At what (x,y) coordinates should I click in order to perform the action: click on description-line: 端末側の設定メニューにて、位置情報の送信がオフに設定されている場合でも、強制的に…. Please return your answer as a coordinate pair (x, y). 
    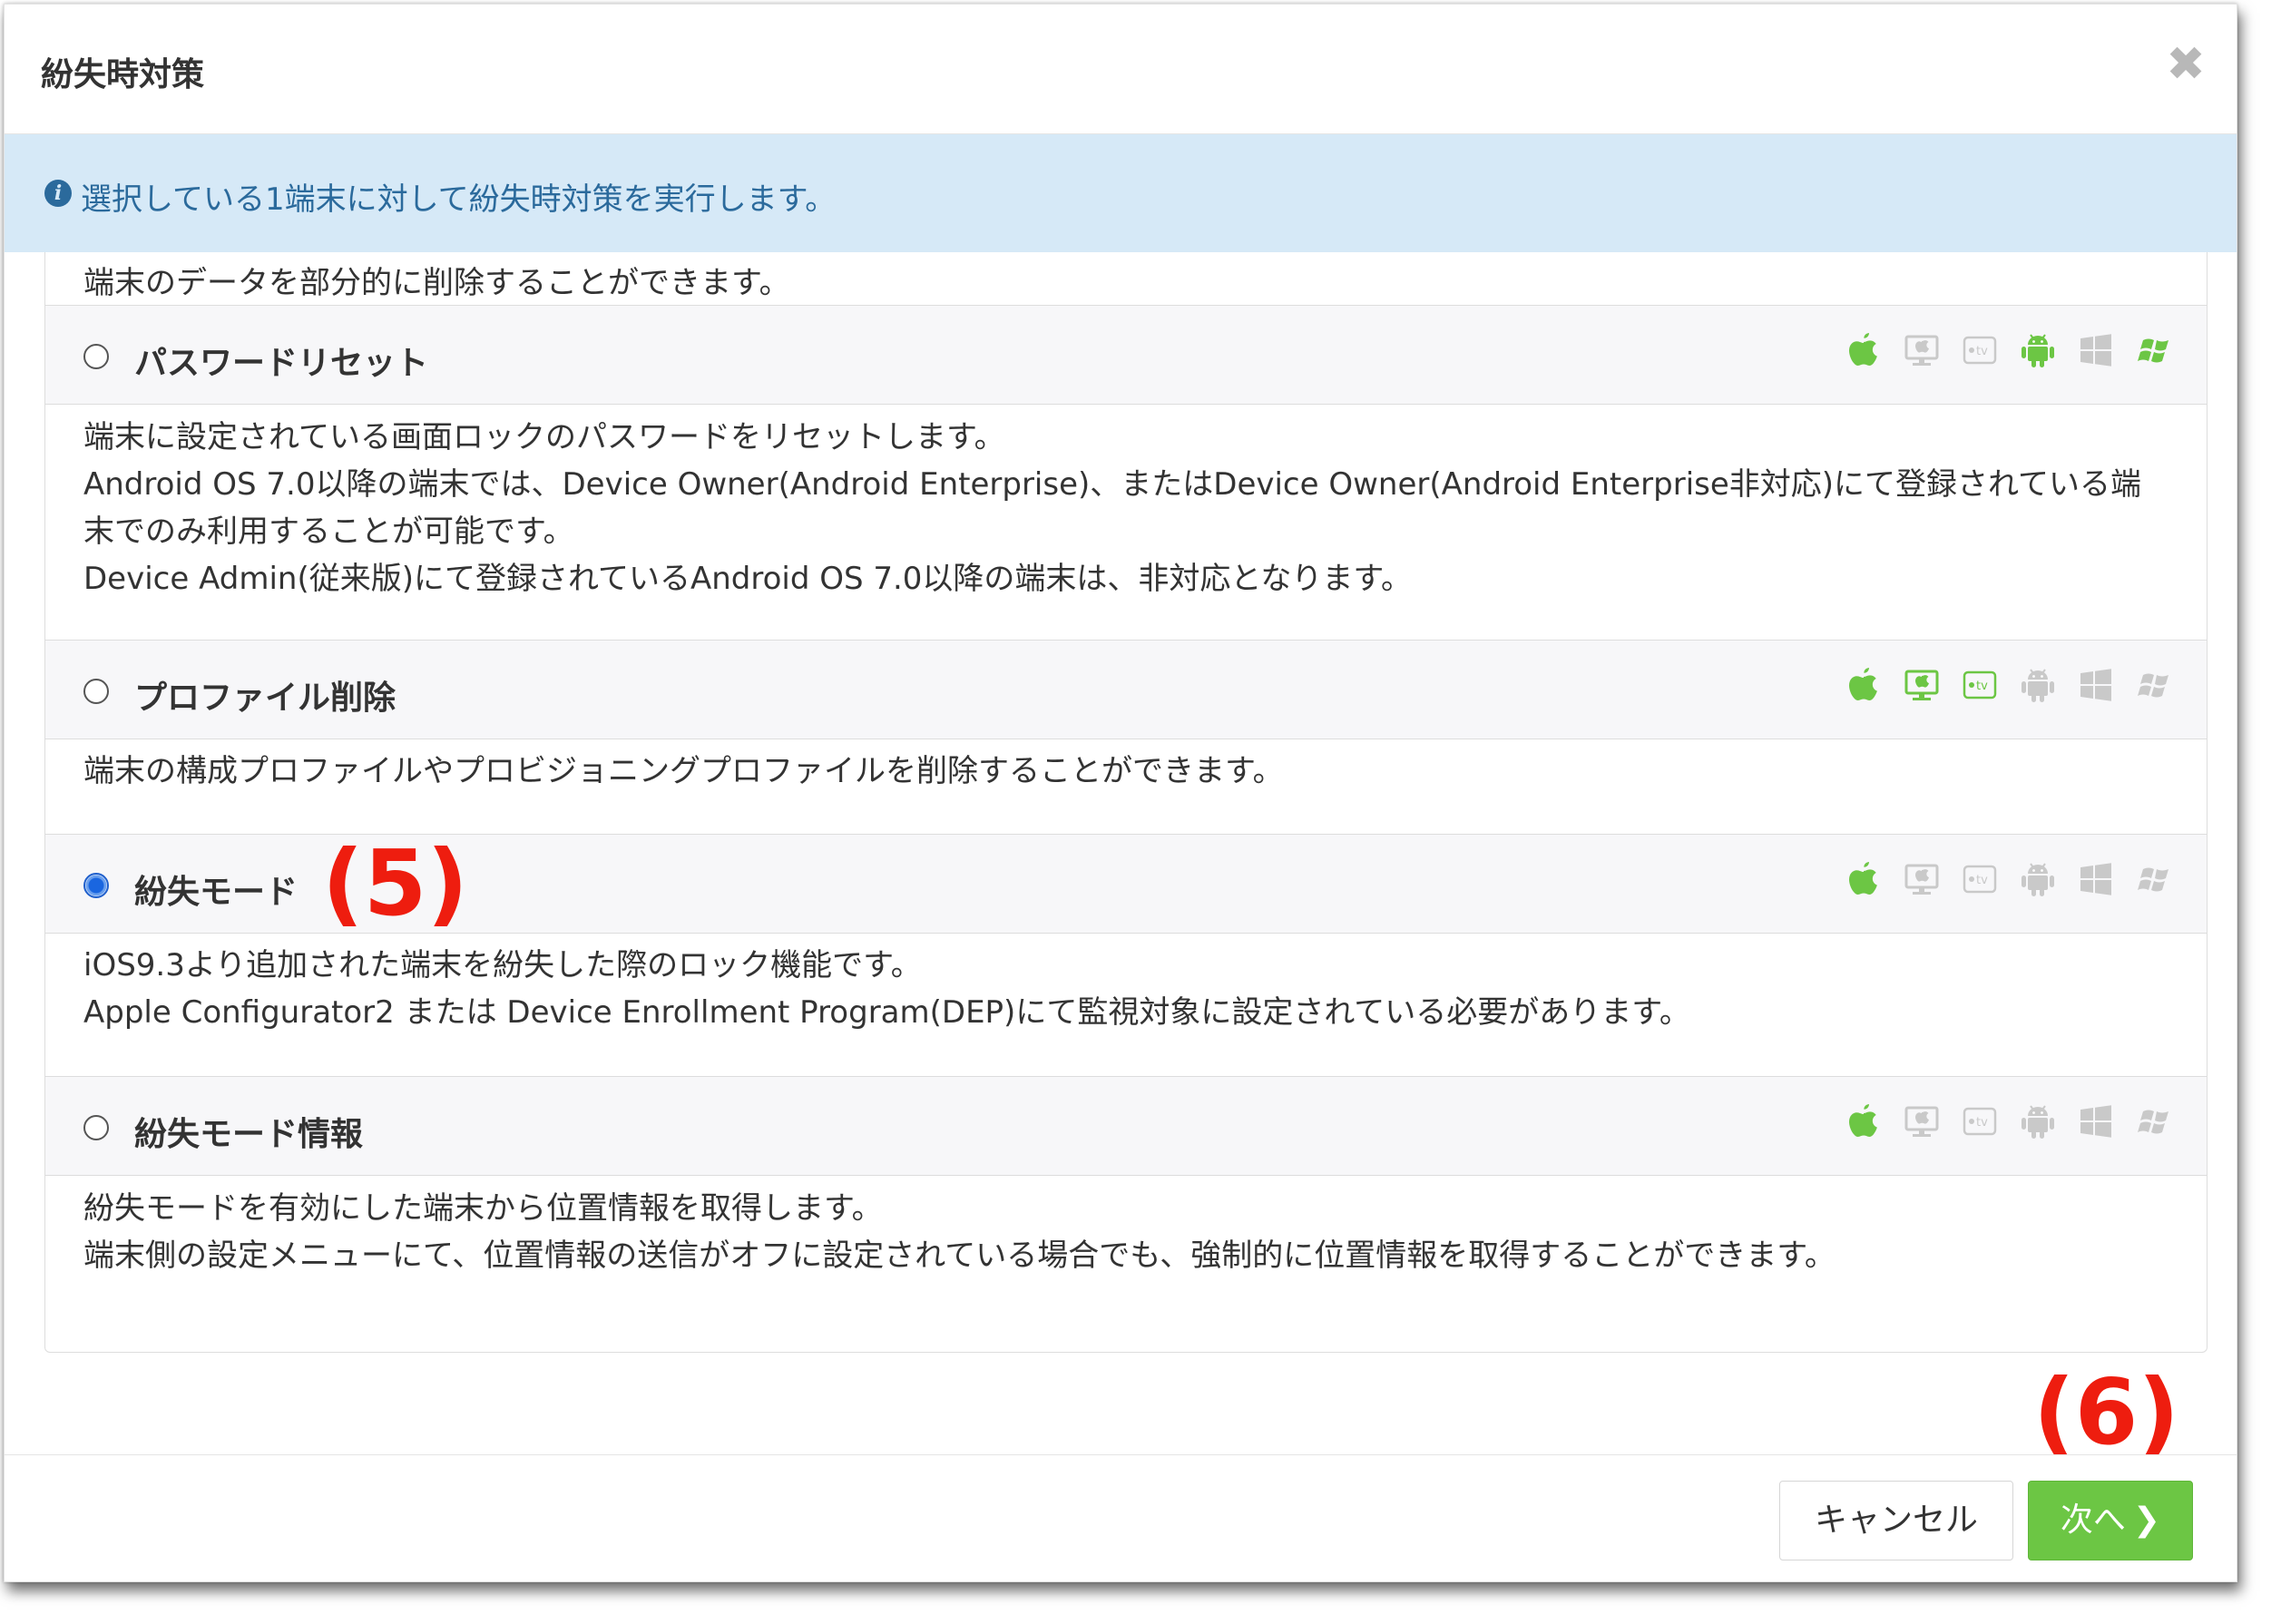
    Looking at the image, I should click on (959, 1256).